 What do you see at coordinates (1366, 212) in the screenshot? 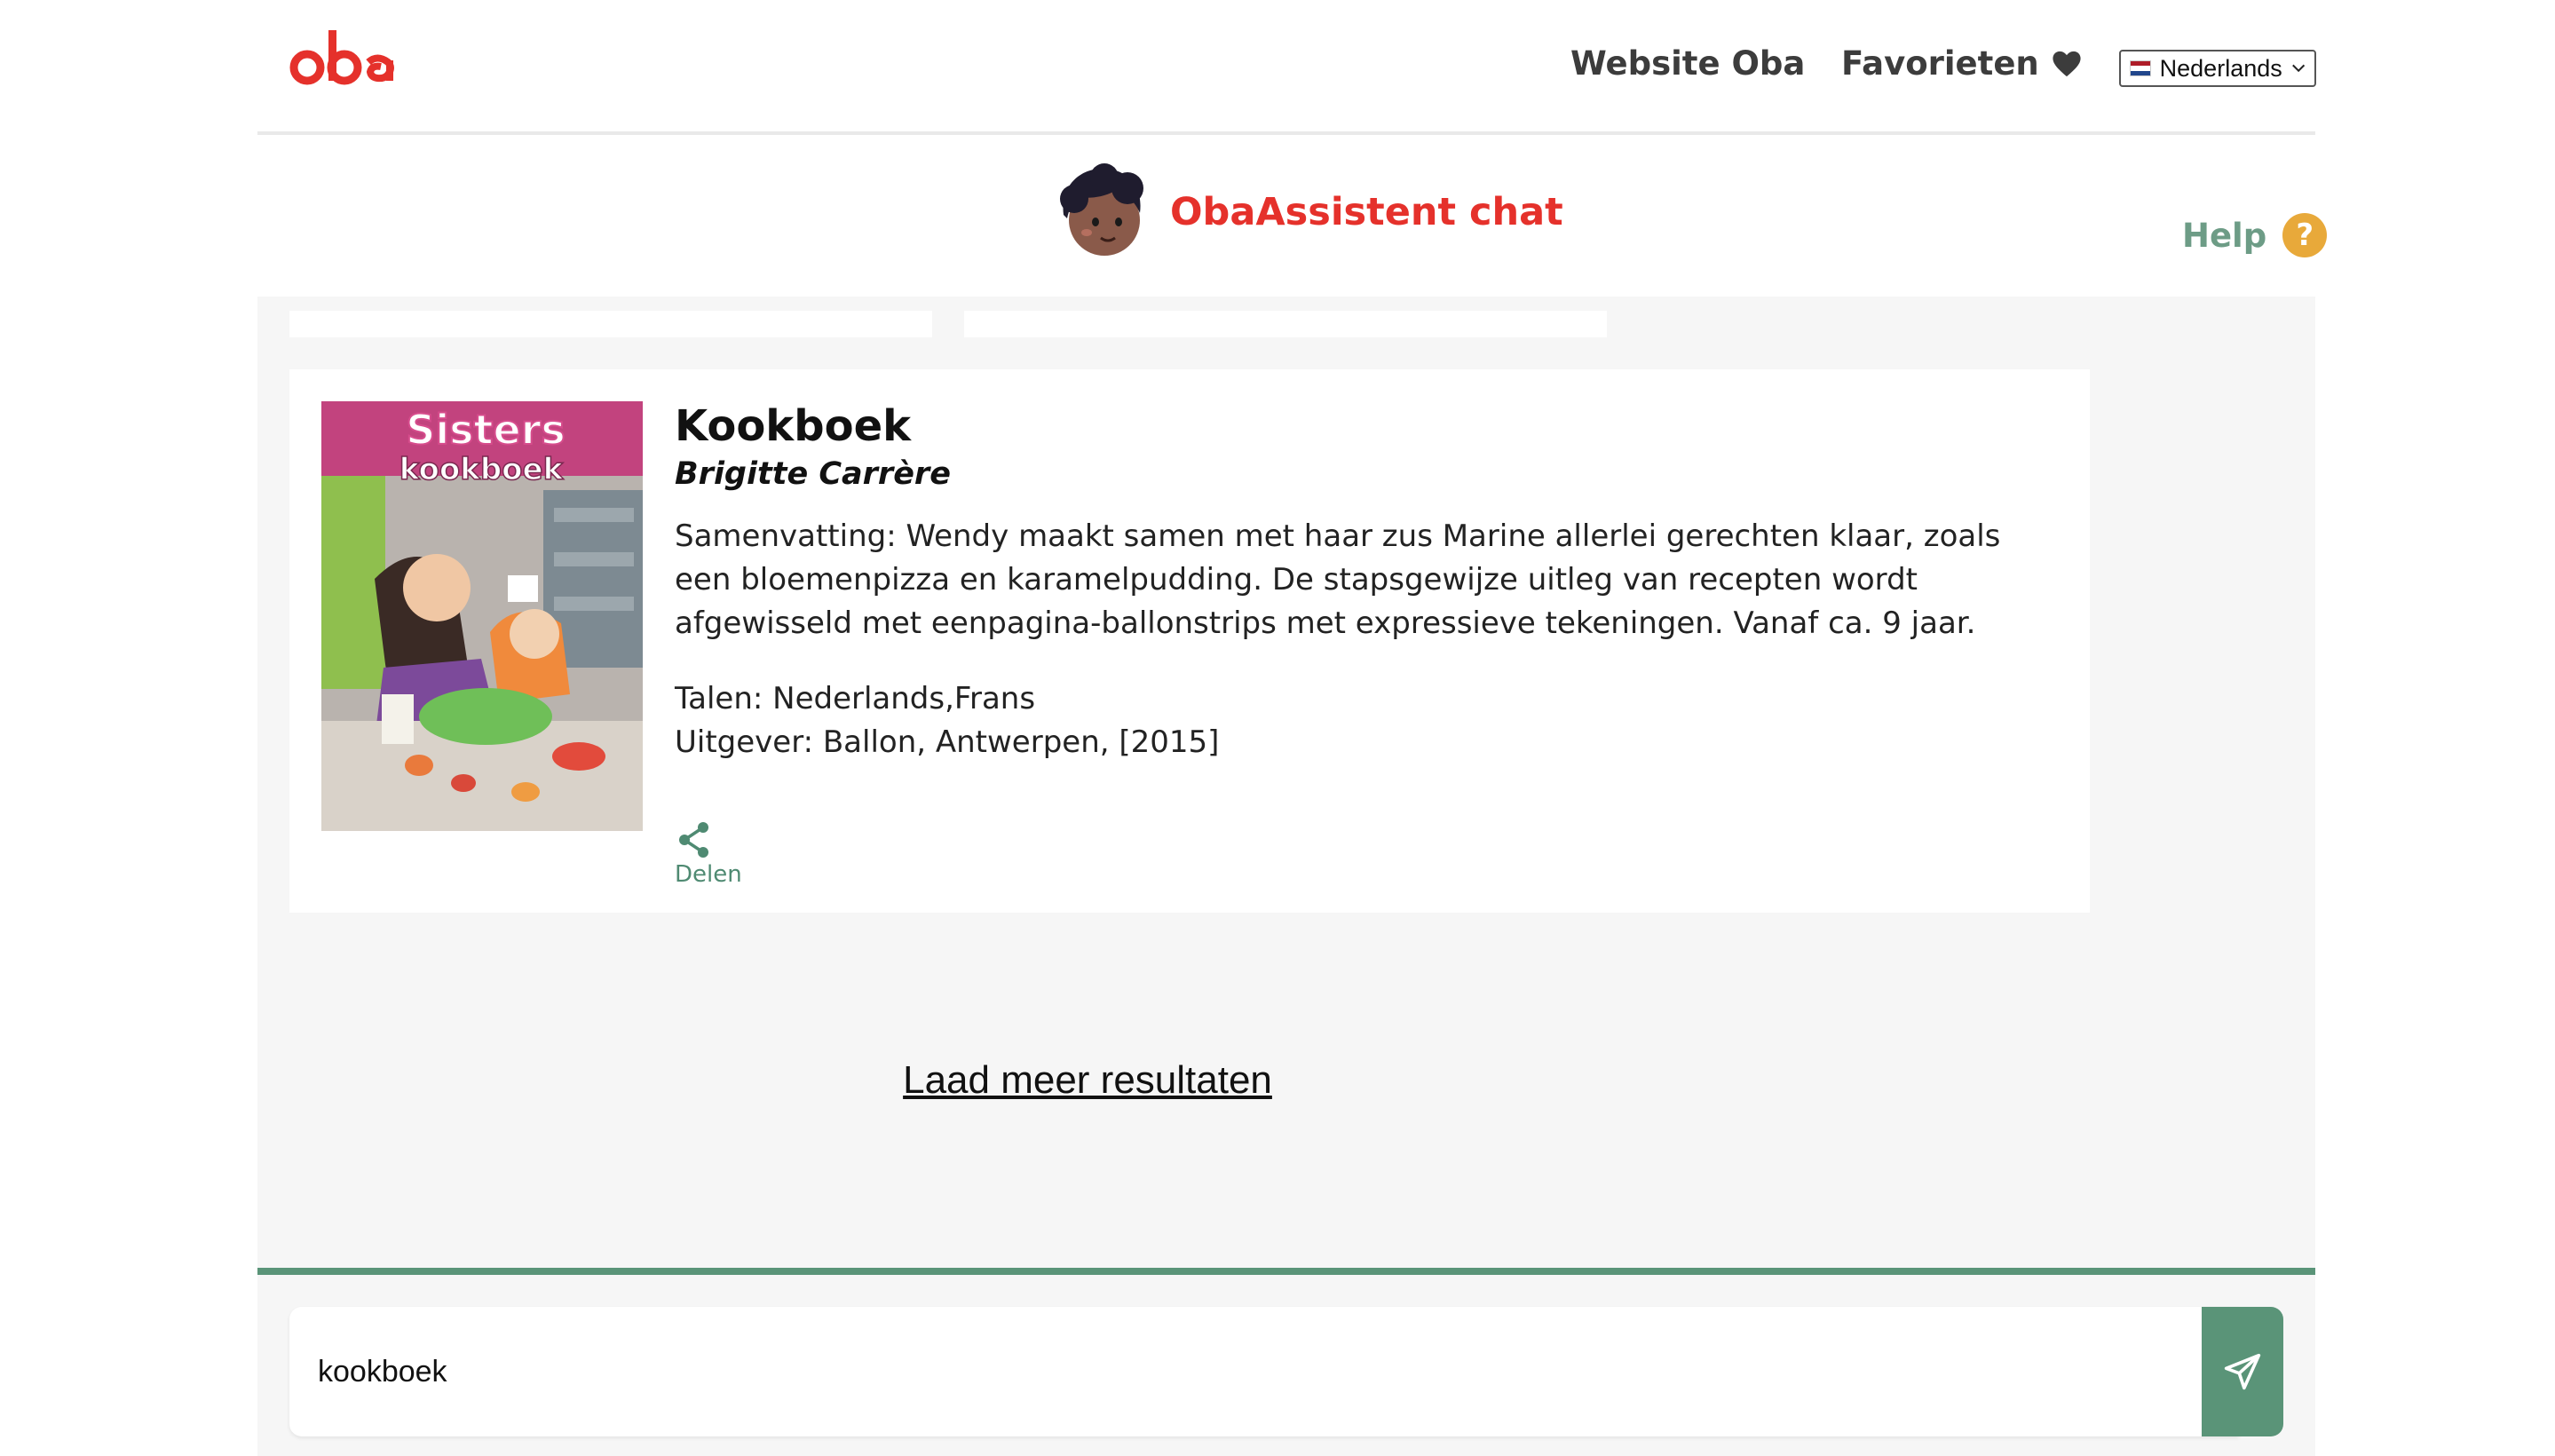
I see `assistant-chat-title: ObaAssistent chat` at bounding box center [1366, 212].